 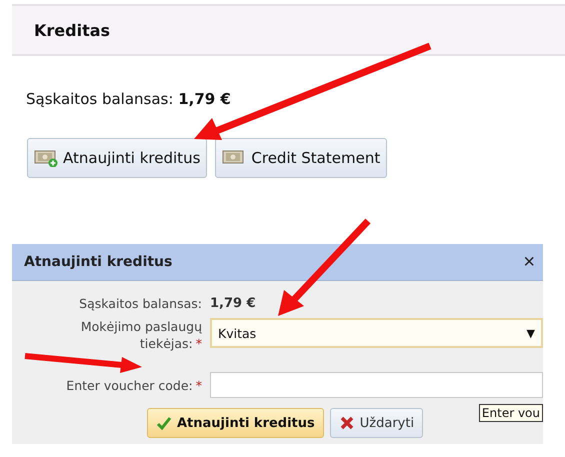 What do you see at coordinates (510, 413) in the screenshot?
I see `tooltip: Enter vou` at bounding box center [510, 413].